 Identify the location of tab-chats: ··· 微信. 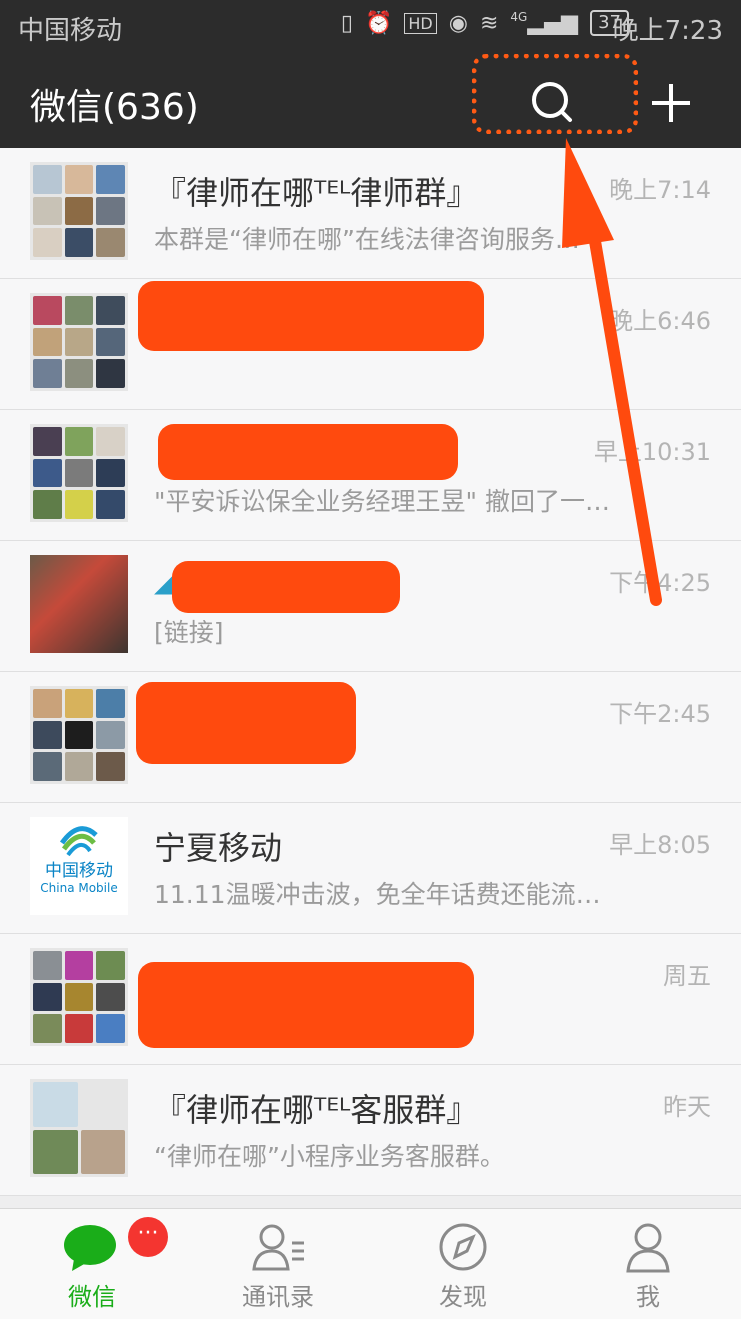
(95, 1264).